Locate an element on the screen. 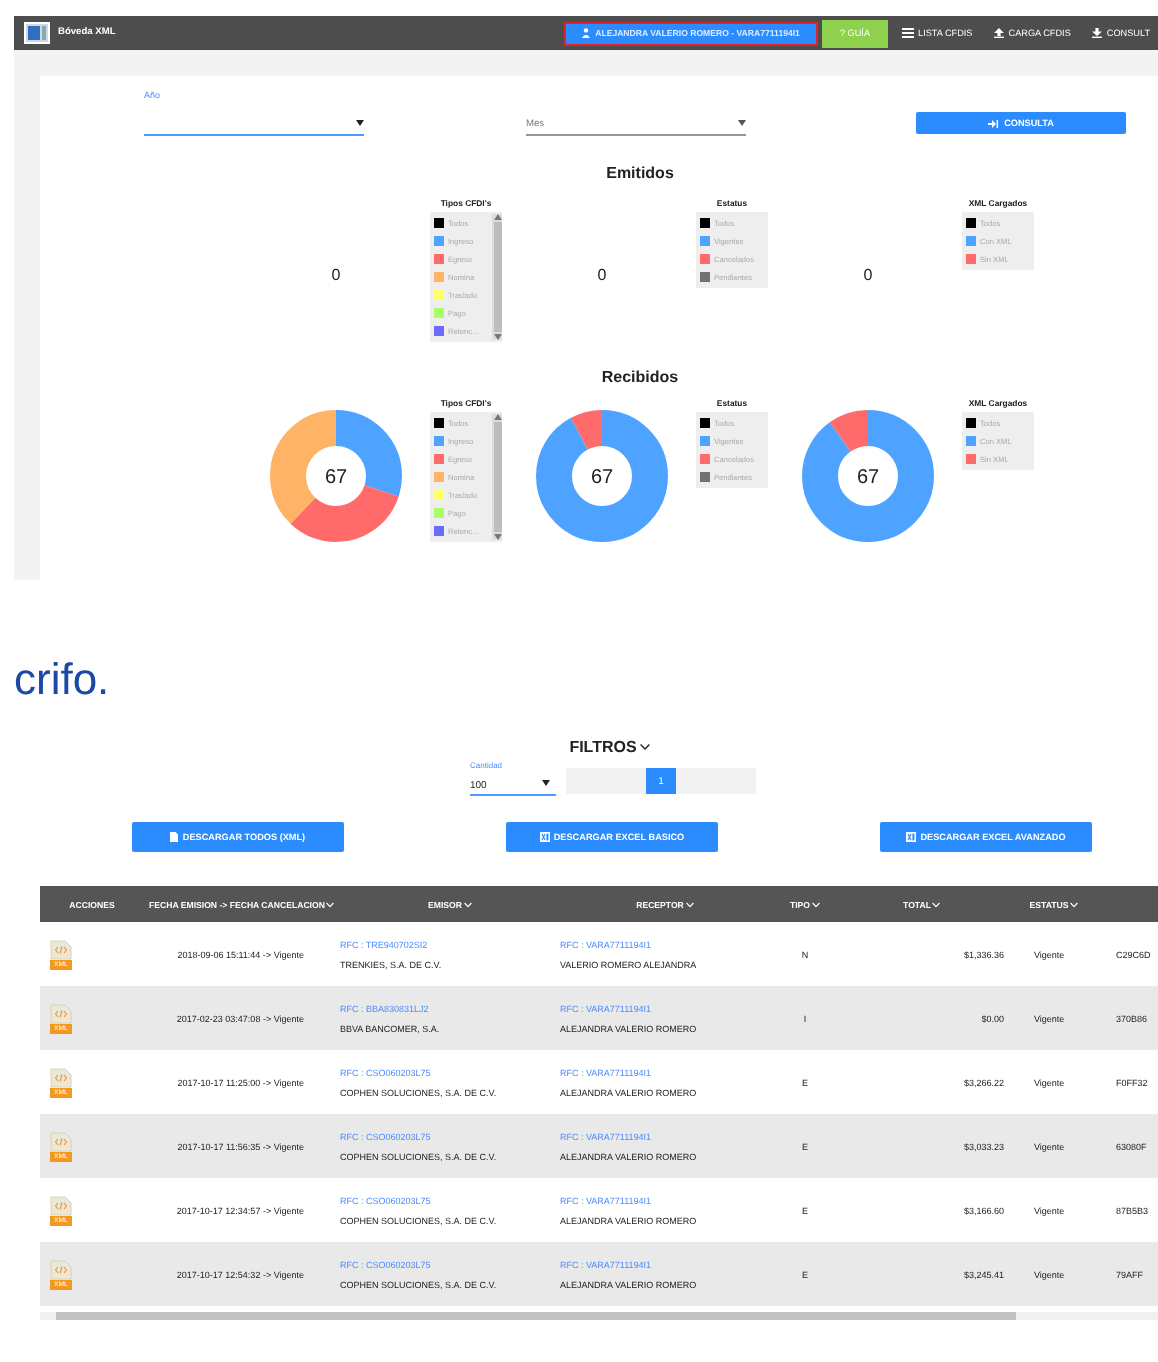 The height and width of the screenshot is (1362, 1158). section-title: Emitidos is located at coordinates (640, 173).